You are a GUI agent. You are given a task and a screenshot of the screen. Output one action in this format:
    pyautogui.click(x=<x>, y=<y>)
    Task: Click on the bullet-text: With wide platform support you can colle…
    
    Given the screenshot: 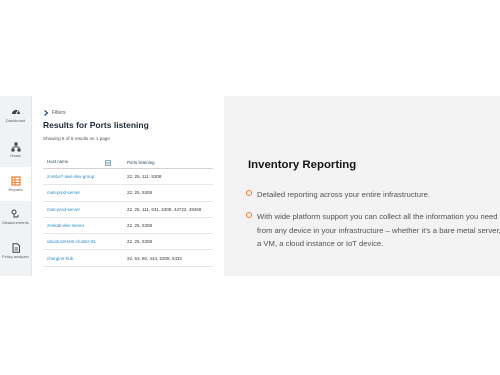 What is the action you would take?
    pyautogui.click(x=378, y=230)
    